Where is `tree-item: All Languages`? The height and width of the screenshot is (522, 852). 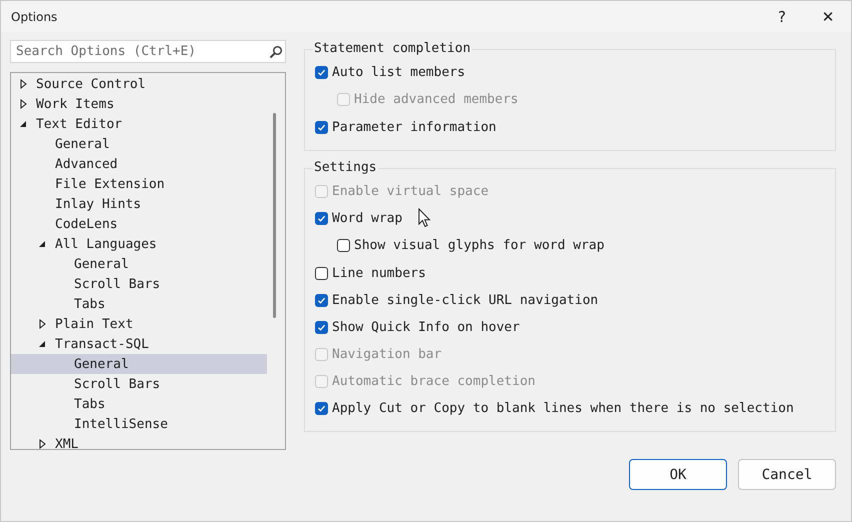
tree-item: All Languages is located at coordinates (139, 244).